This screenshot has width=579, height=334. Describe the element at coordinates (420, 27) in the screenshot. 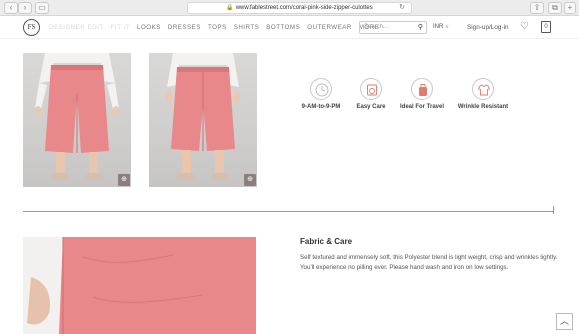

I see `search-icon: ⚲` at that location.